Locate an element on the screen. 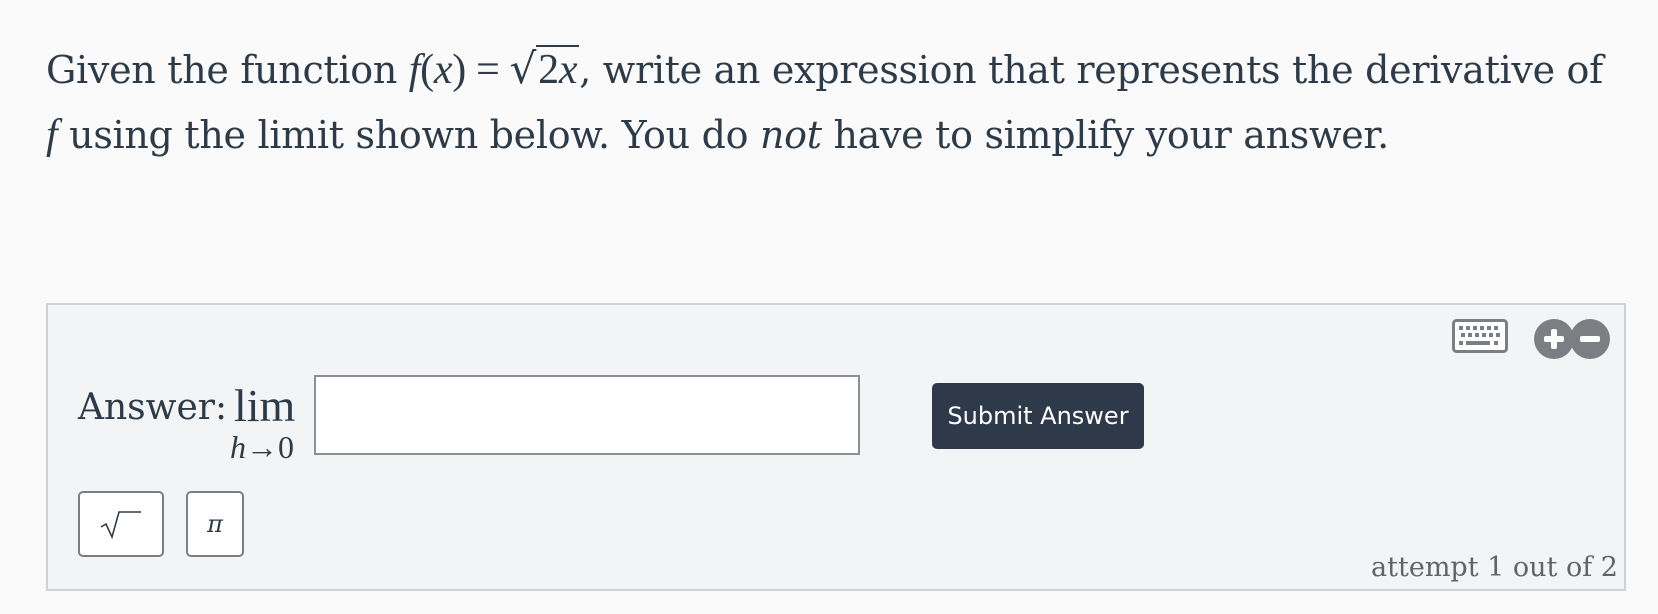  attempt-counter: attempt 1 out of 2 is located at coordinates (1494, 567).